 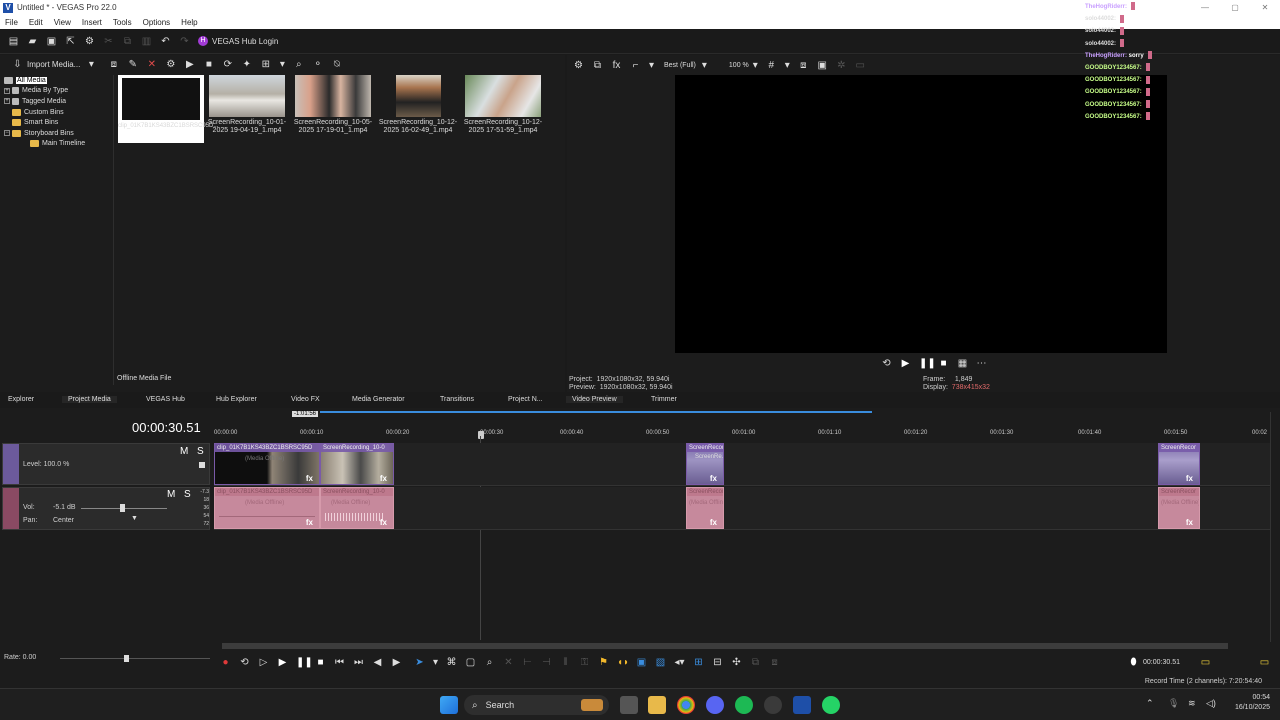 I want to click on lock-icon: ⚿, so click(x=584, y=662).